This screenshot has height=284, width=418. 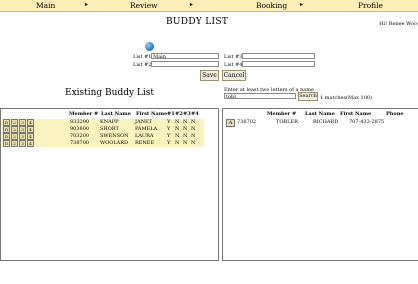 What do you see at coordinates (144, 136) in the screenshot?
I see `cell-first: LAURA` at bounding box center [144, 136].